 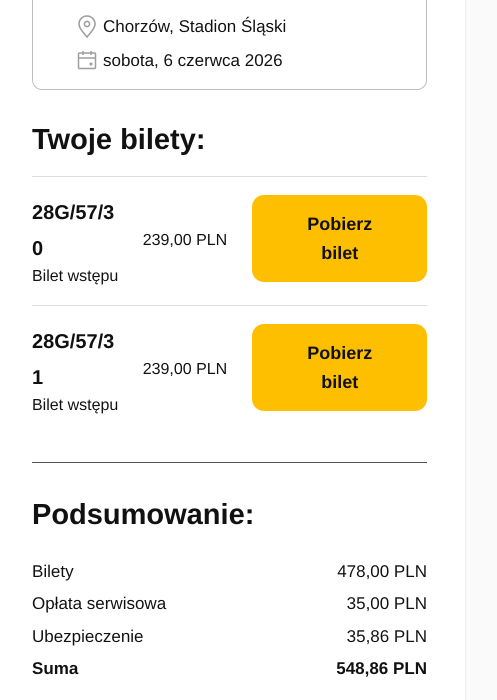 What do you see at coordinates (88, 637) in the screenshot?
I see `summary-label: Ubezpieczenie` at bounding box center [88, 637].